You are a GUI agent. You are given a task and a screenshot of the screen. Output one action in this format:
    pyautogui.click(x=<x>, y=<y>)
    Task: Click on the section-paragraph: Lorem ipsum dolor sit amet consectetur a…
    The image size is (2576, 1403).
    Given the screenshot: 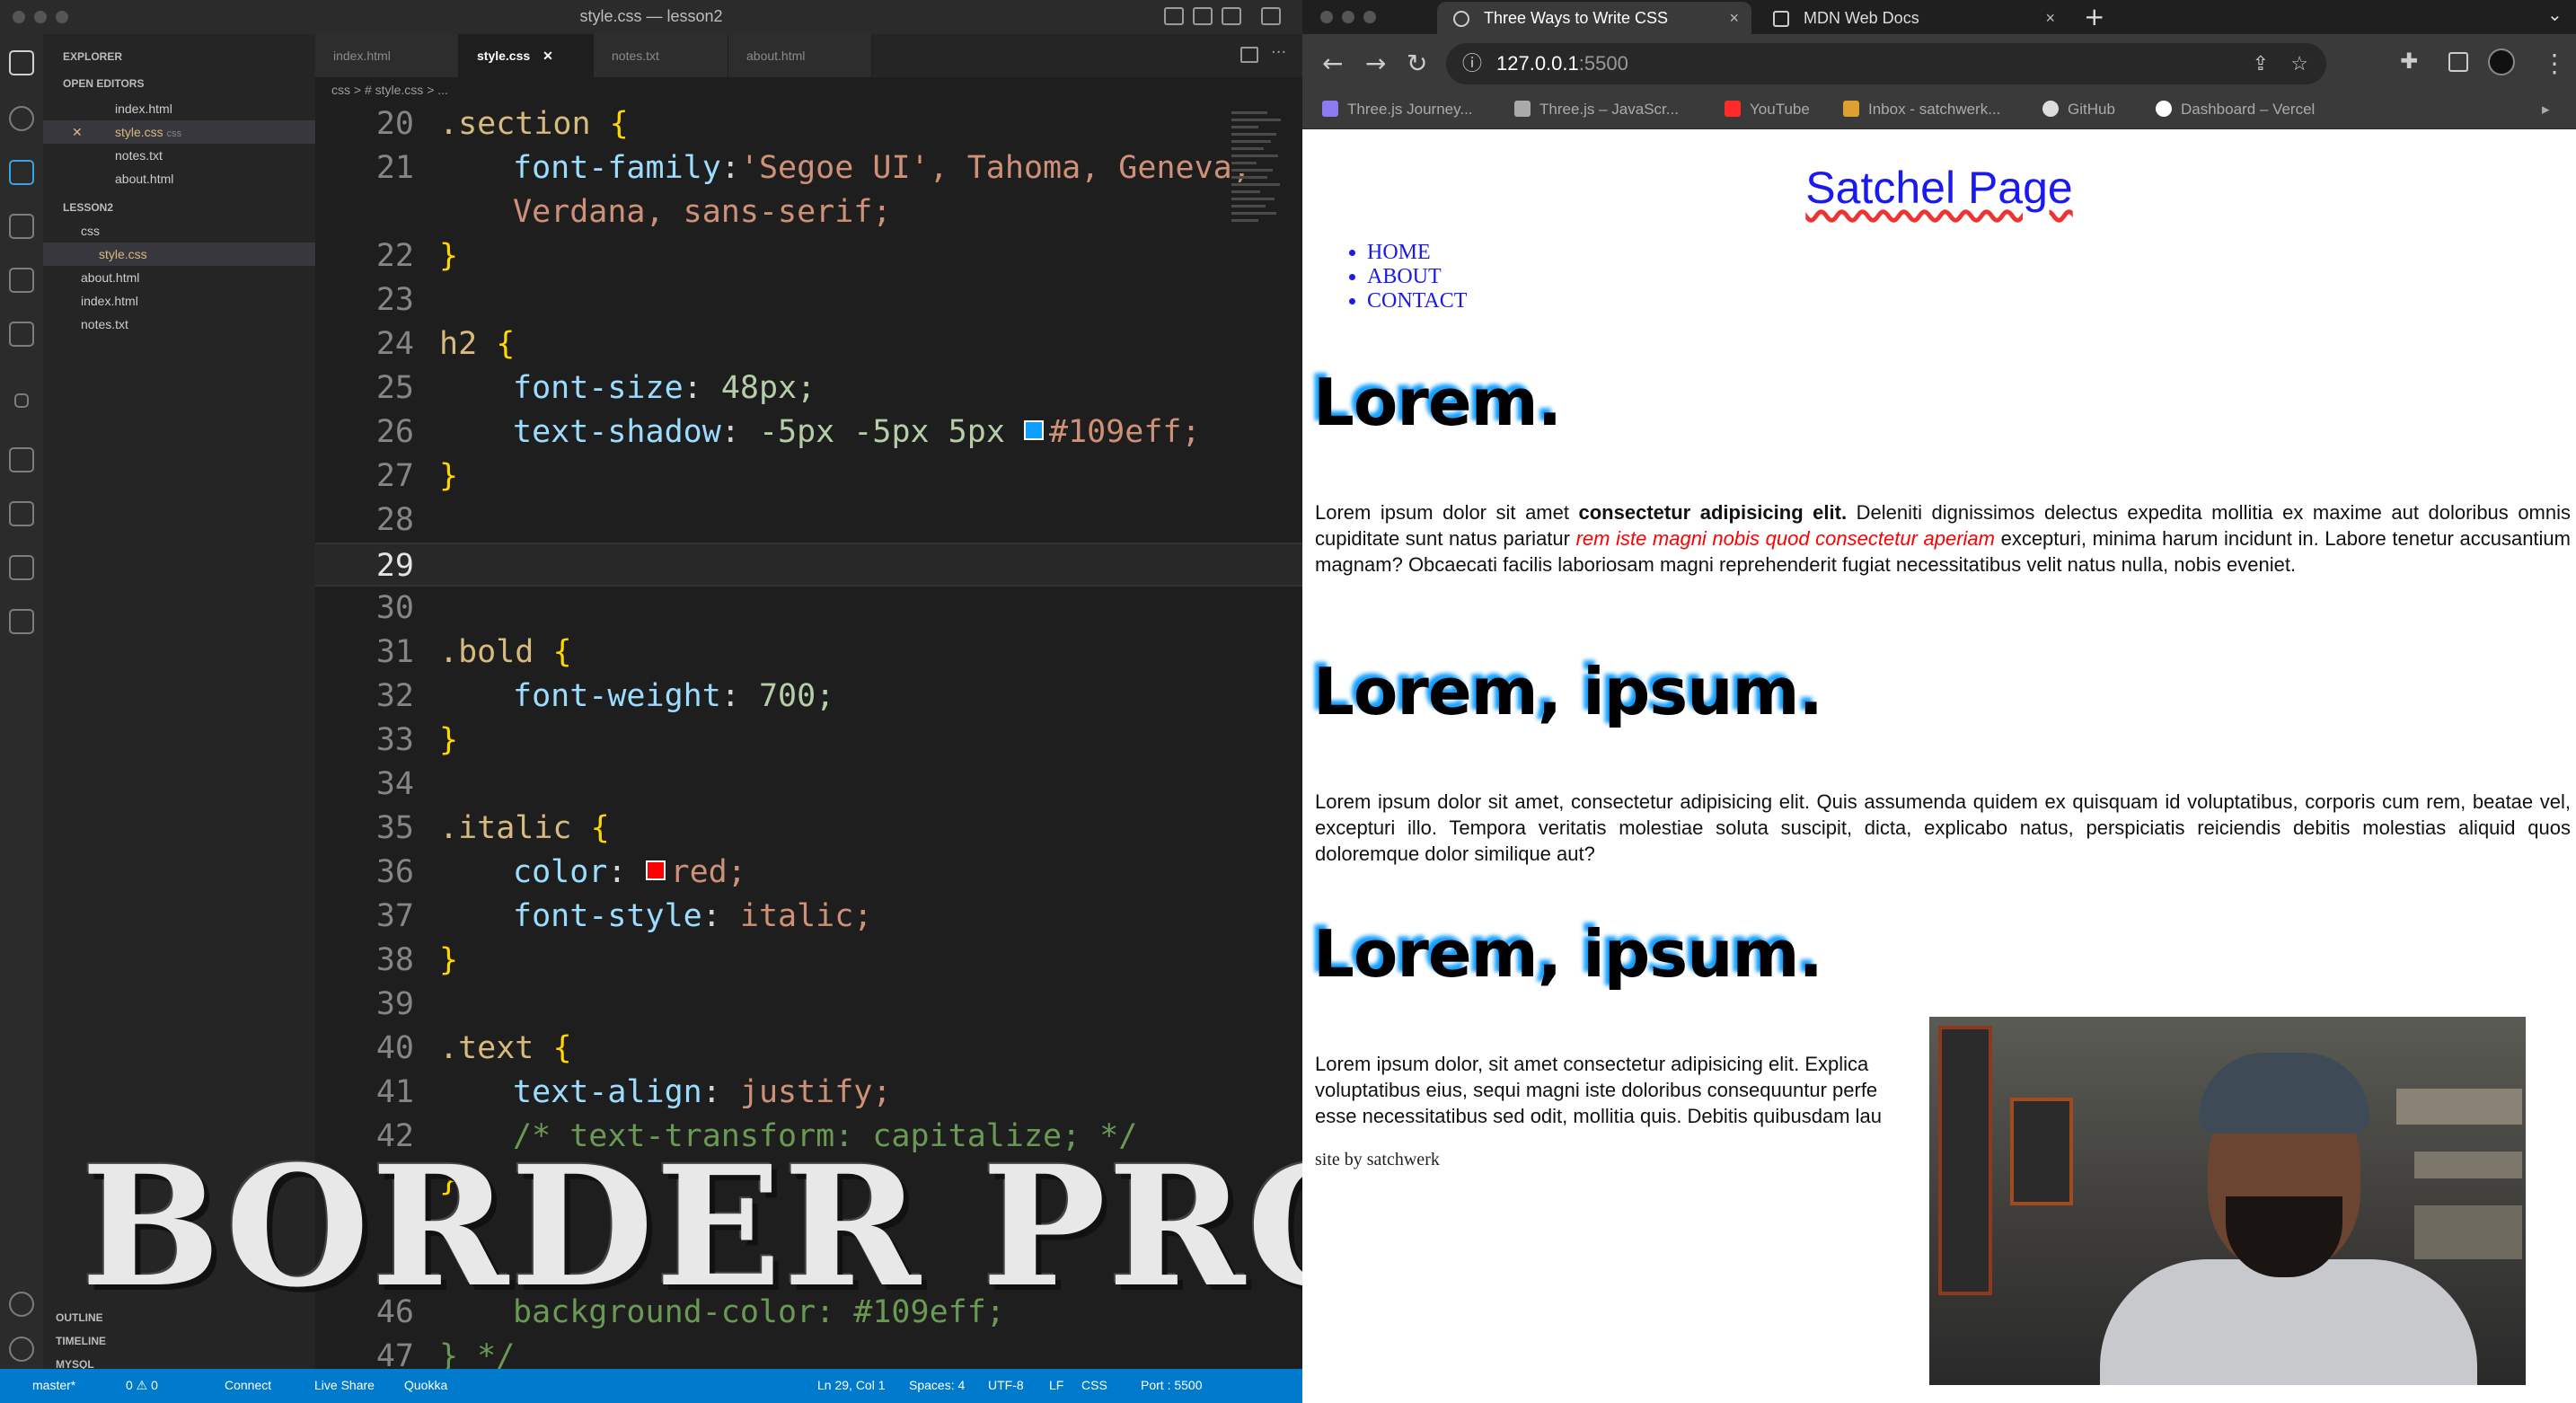 What is the action you would take?
    pyautogui.click(x=1943, y=538)
    